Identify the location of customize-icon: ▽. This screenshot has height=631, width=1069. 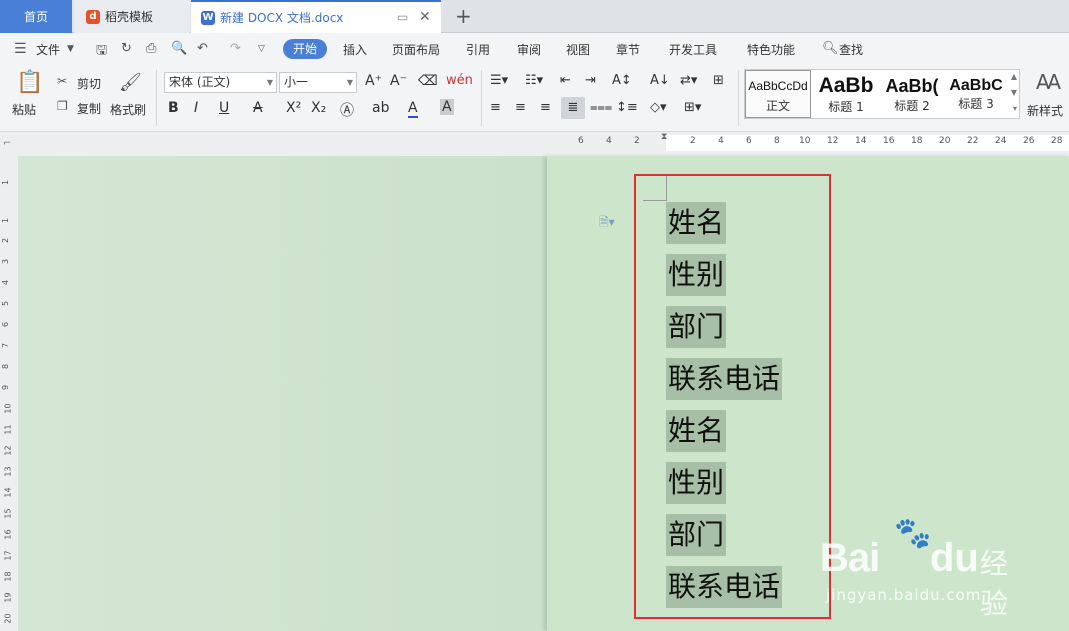
(261, 49).